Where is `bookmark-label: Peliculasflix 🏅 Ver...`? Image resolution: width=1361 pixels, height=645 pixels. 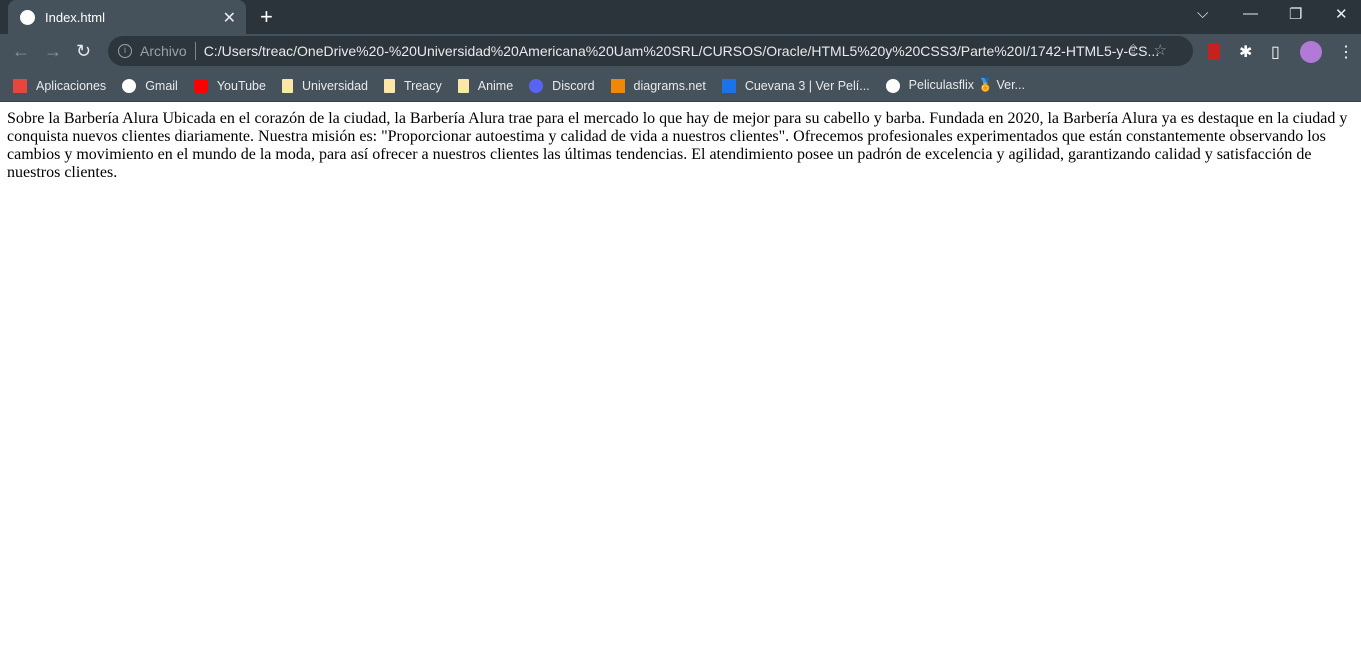
bookmark-label: Peliculasflix 🏅 Ver... is located at coordinates (966, 85).